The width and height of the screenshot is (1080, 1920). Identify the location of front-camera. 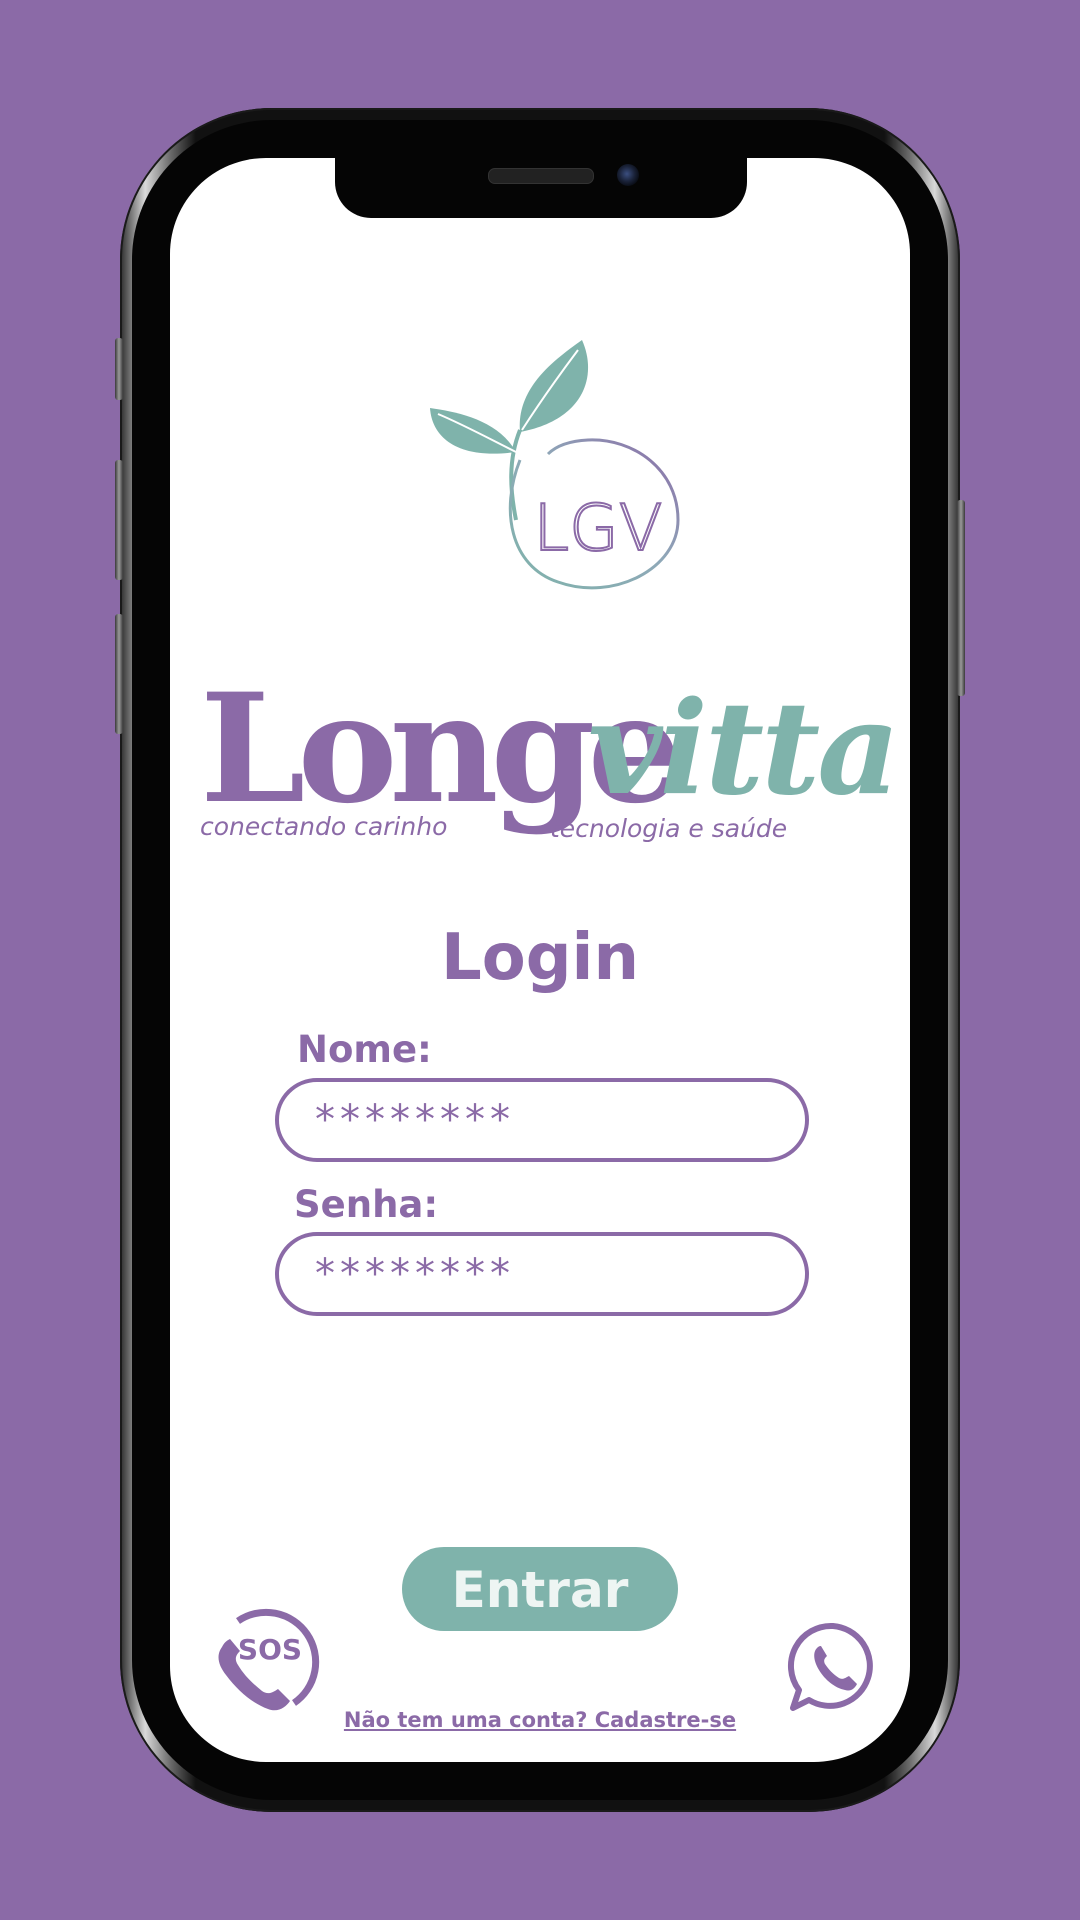
(628, 175).